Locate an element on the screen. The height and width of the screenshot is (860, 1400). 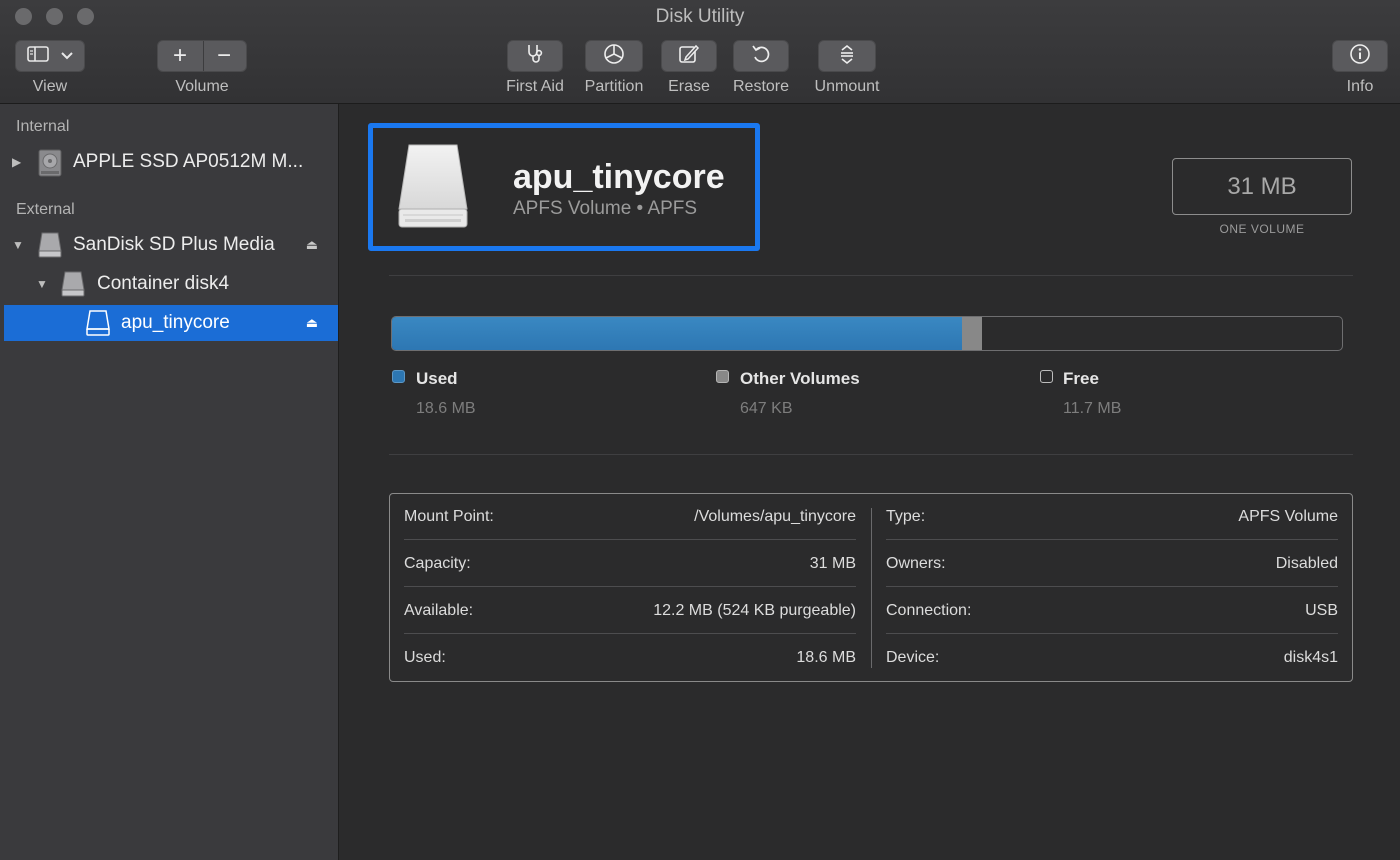
info-row-capacity: Capacity: 31 MB is located at coordinates (630, 564).